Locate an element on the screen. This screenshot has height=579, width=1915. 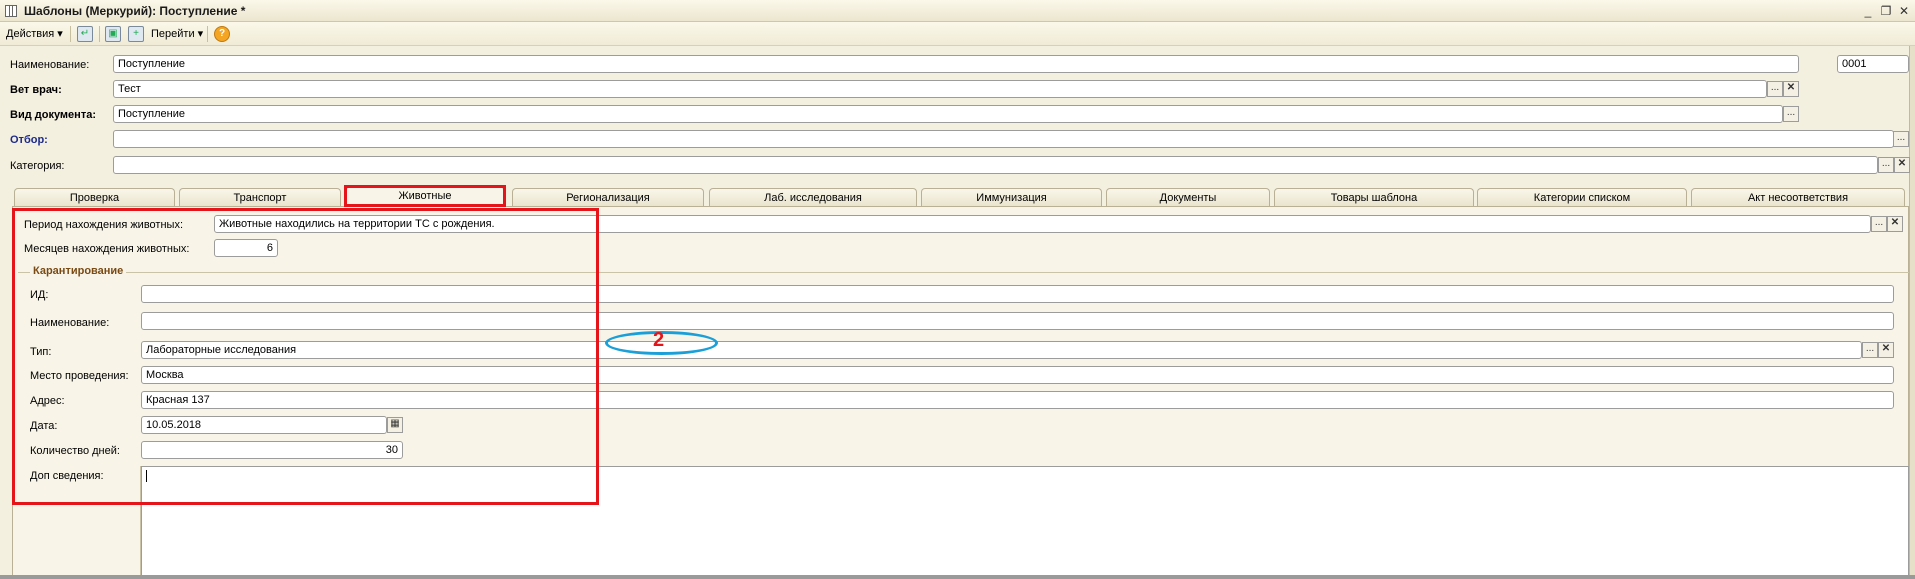
window-title: Шаблоны (Меркурий): Поступление * is located at coordinates (135, 11).